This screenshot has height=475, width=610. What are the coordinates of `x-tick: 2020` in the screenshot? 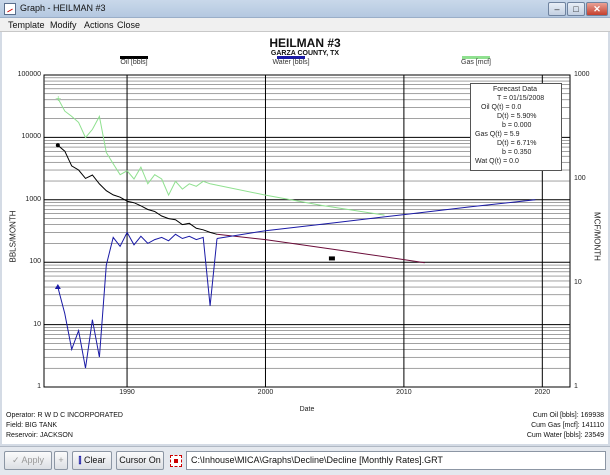 It's located at (542, 392).